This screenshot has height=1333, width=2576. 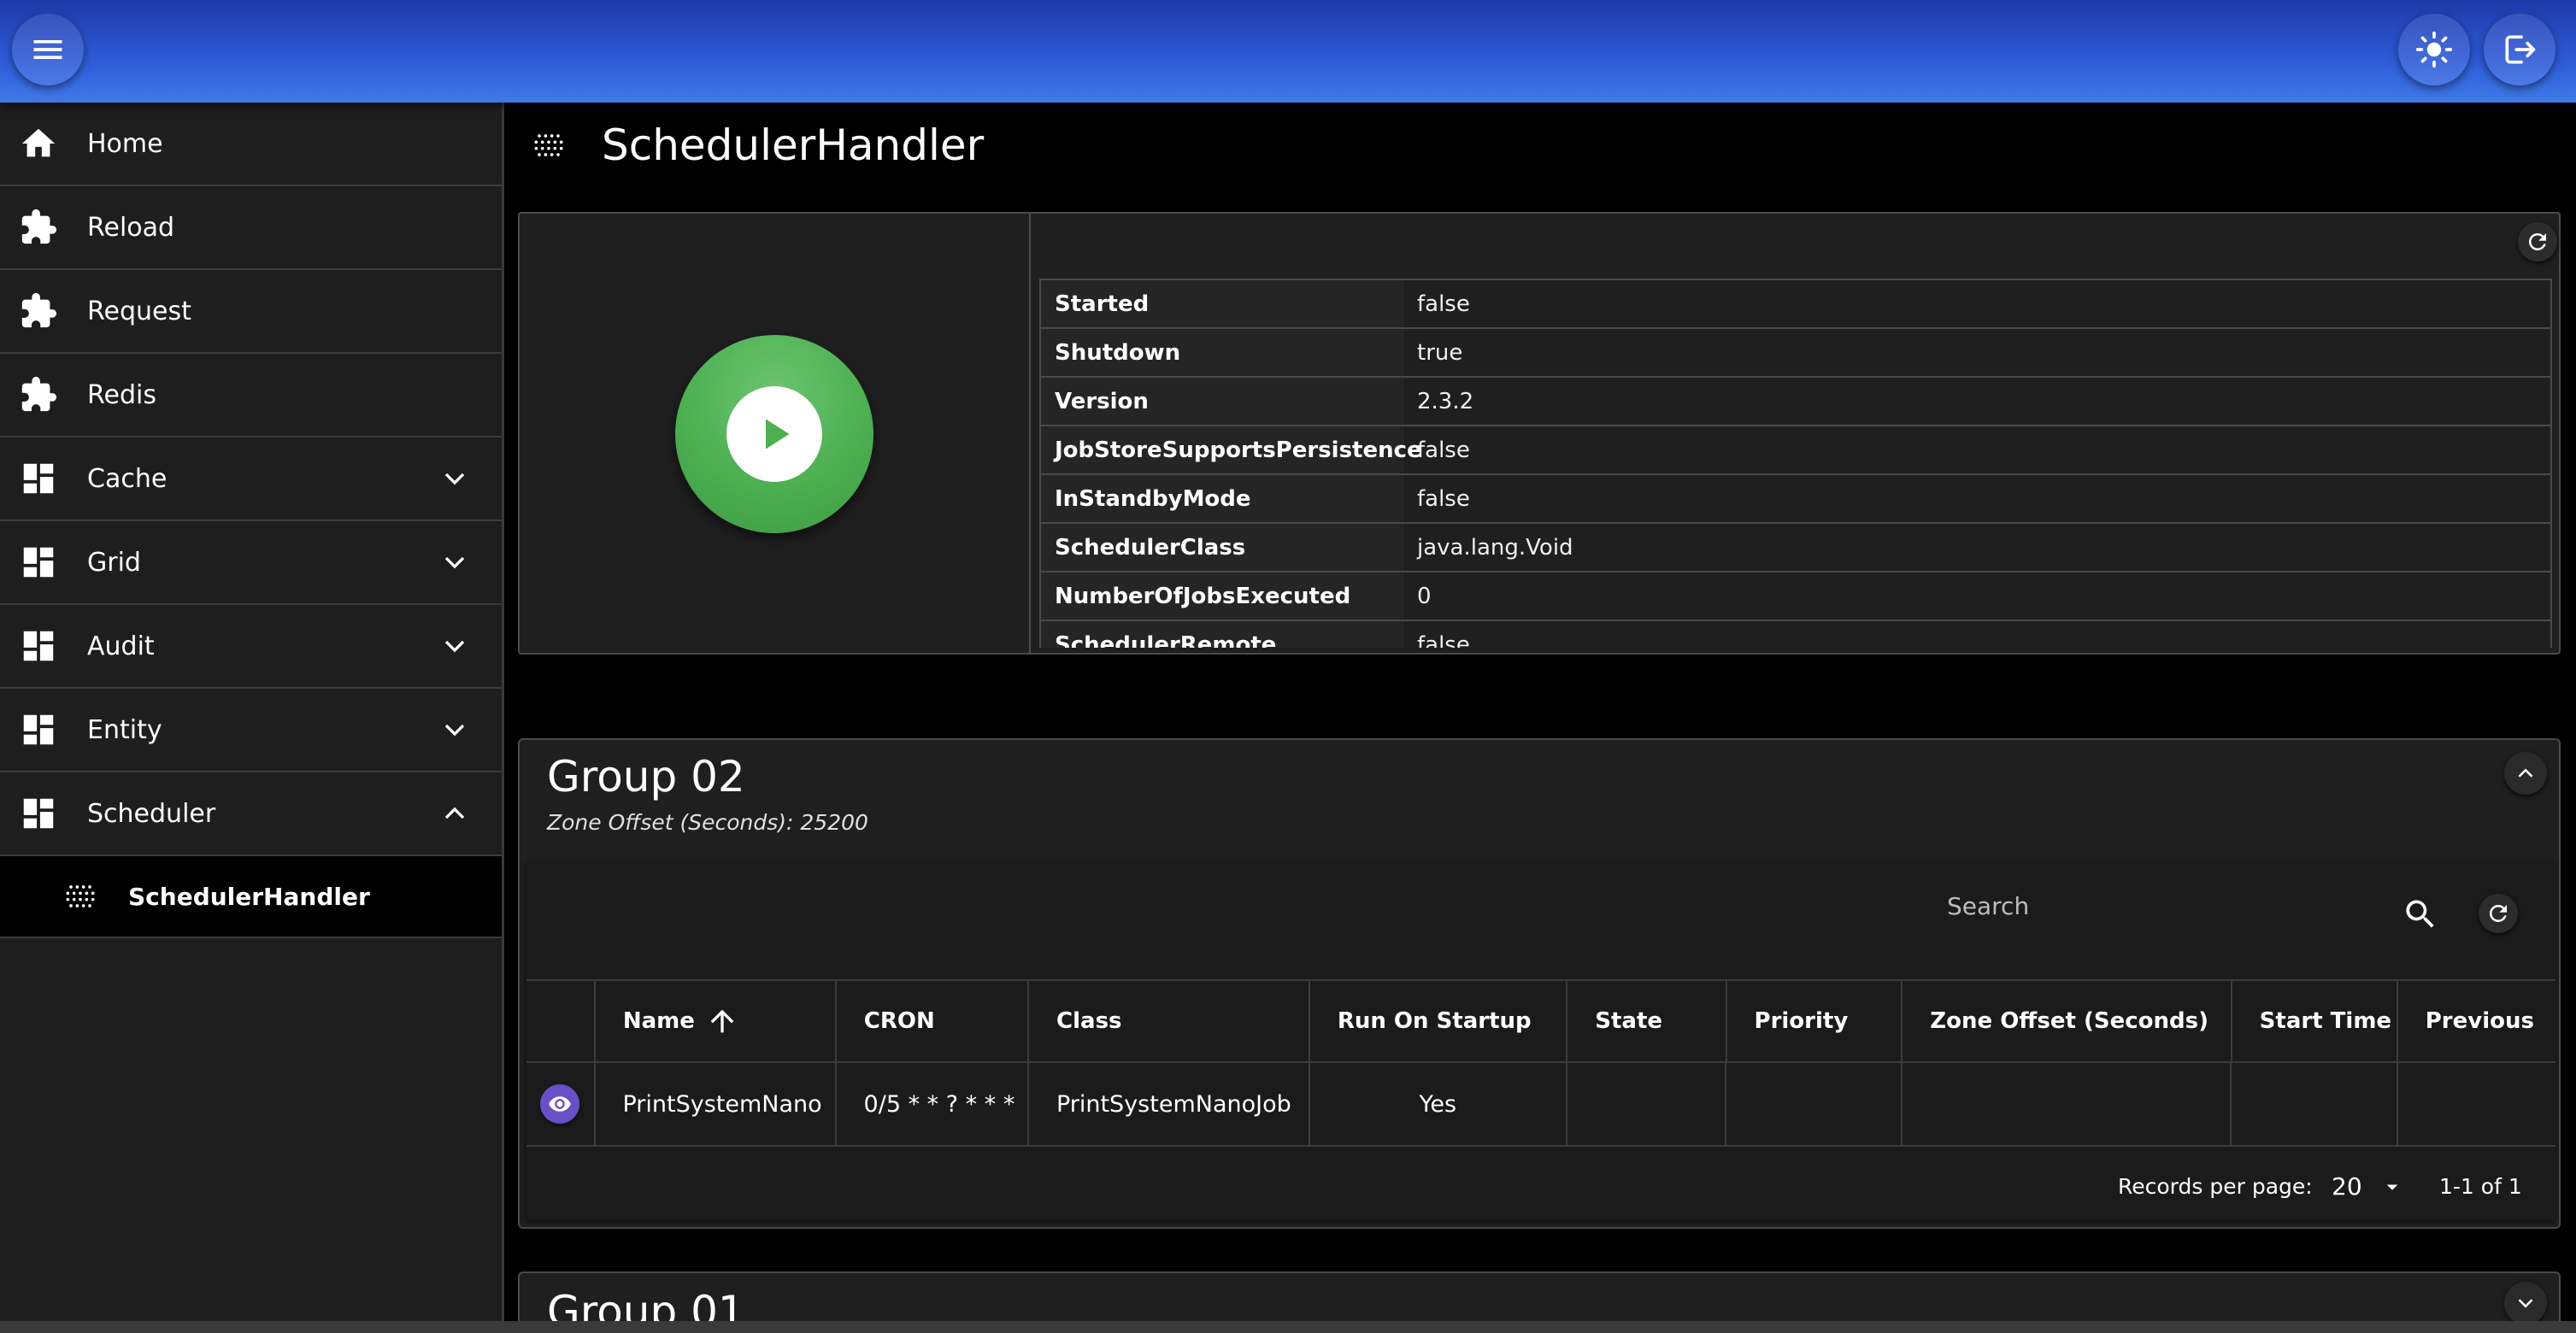 What do you see at coordinates (1440, 352) in the screenshot?
I see `property-value: true` at bounding box center [1440, 352].